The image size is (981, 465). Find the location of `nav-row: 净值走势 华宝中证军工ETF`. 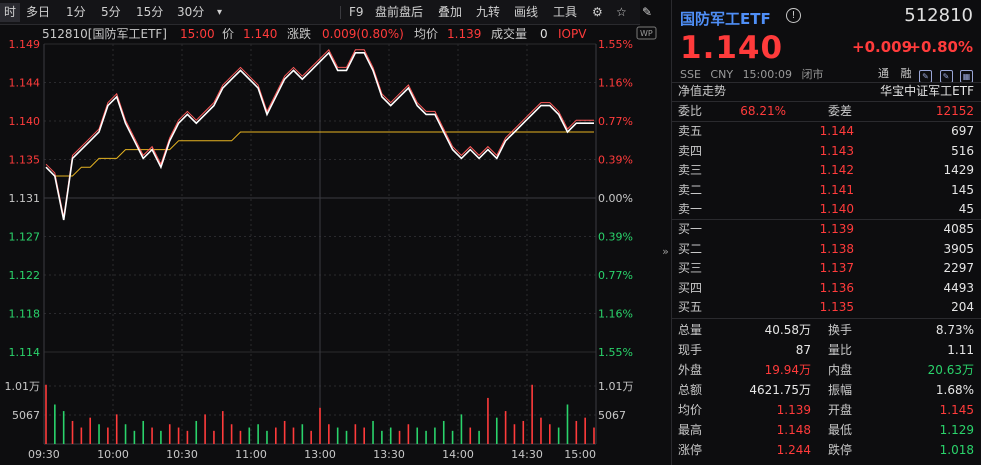

nav-row: 净值走势 华宝中证军工ETF is located at coordinates (826, 91).